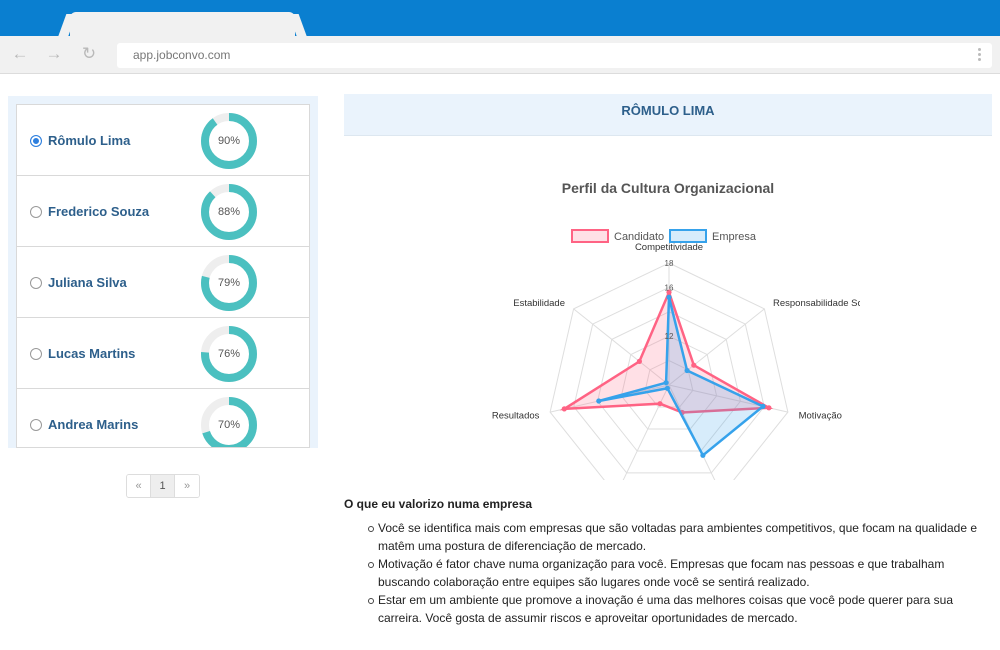 The image size is (1000, 650). I want to click on pagination-page-1: 1, so click(163, 486).